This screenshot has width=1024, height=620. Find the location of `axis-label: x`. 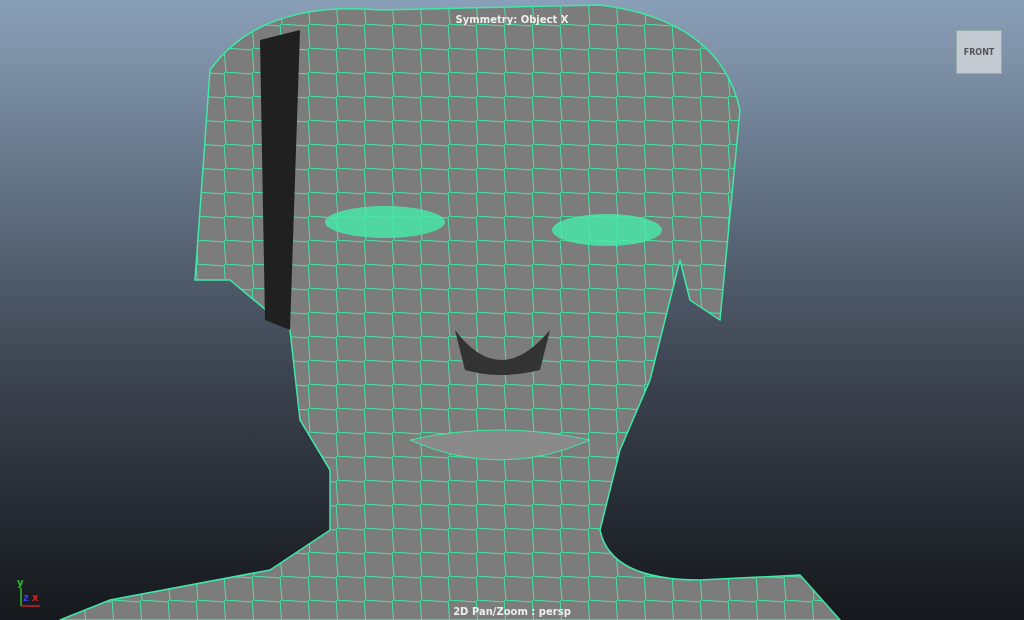

axis-label: x is located at coordinates (35, 598).